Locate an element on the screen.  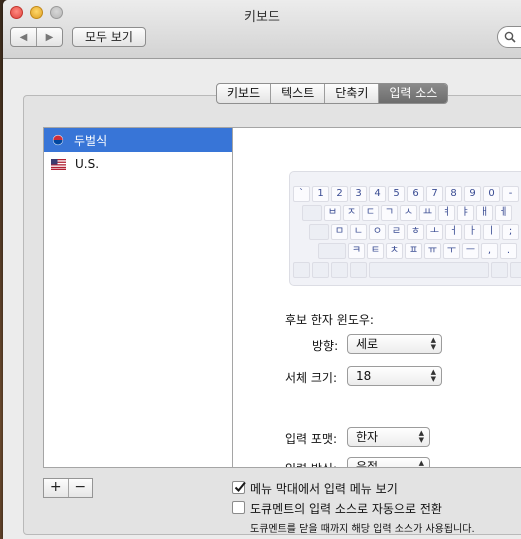
keyboard-key: ㅏ is located at coordinates (472, 232).